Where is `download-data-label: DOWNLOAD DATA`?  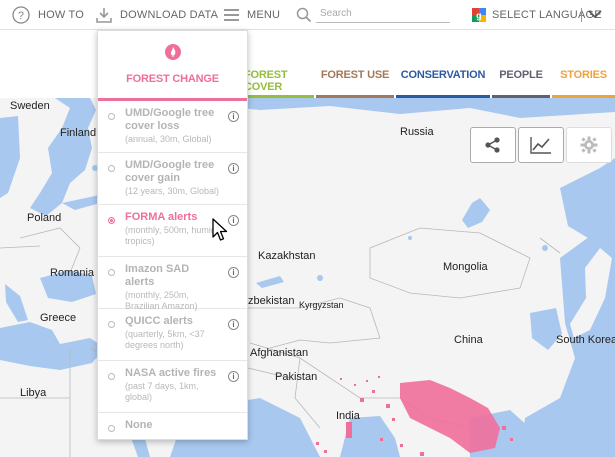
download-data-label: DOWNLOAD DATA is located at coordinates (169, 15).